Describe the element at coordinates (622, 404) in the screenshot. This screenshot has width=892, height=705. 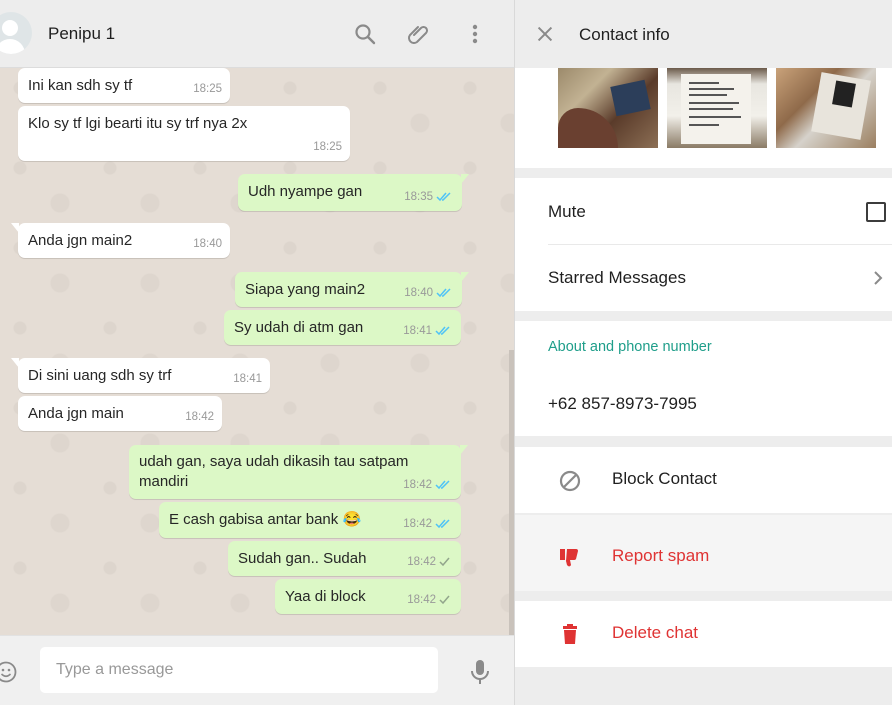
I see `phone-number: +62 857-8973-7995` at that location.